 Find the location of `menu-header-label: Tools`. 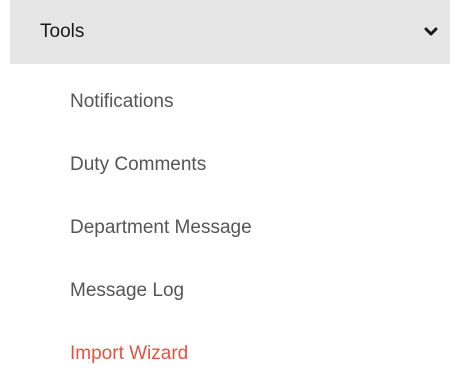

menu-header-label: Tools is located at coordinates (62, 31).